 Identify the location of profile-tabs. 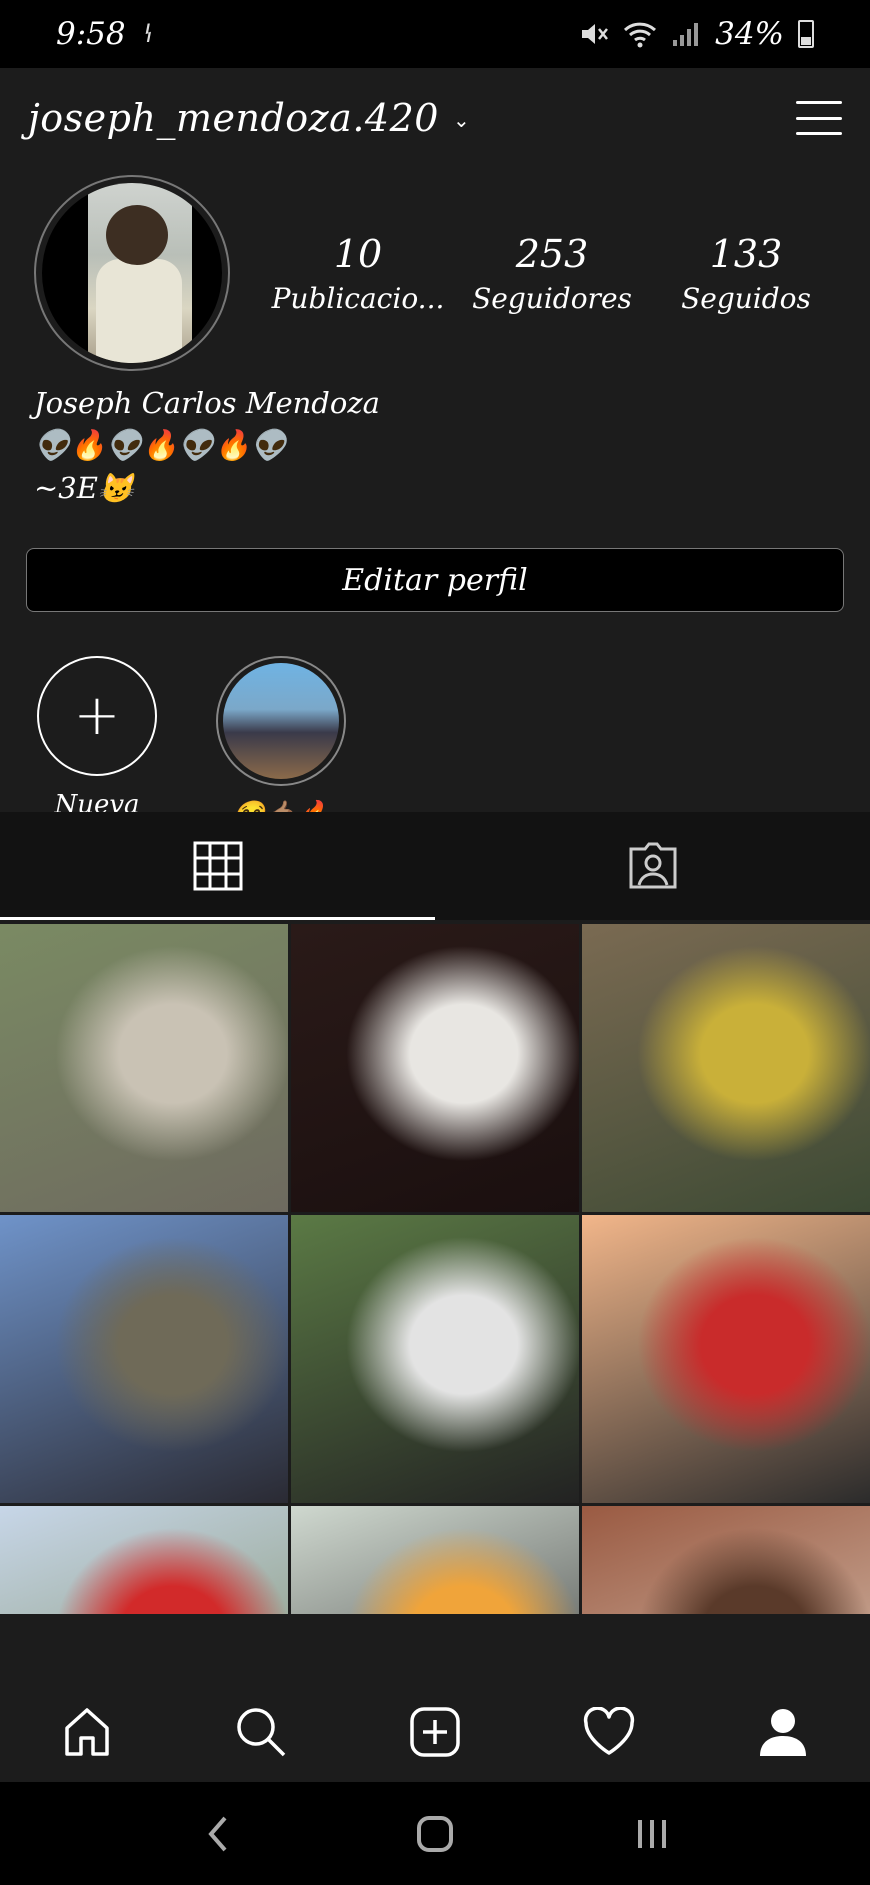
(435, 866).